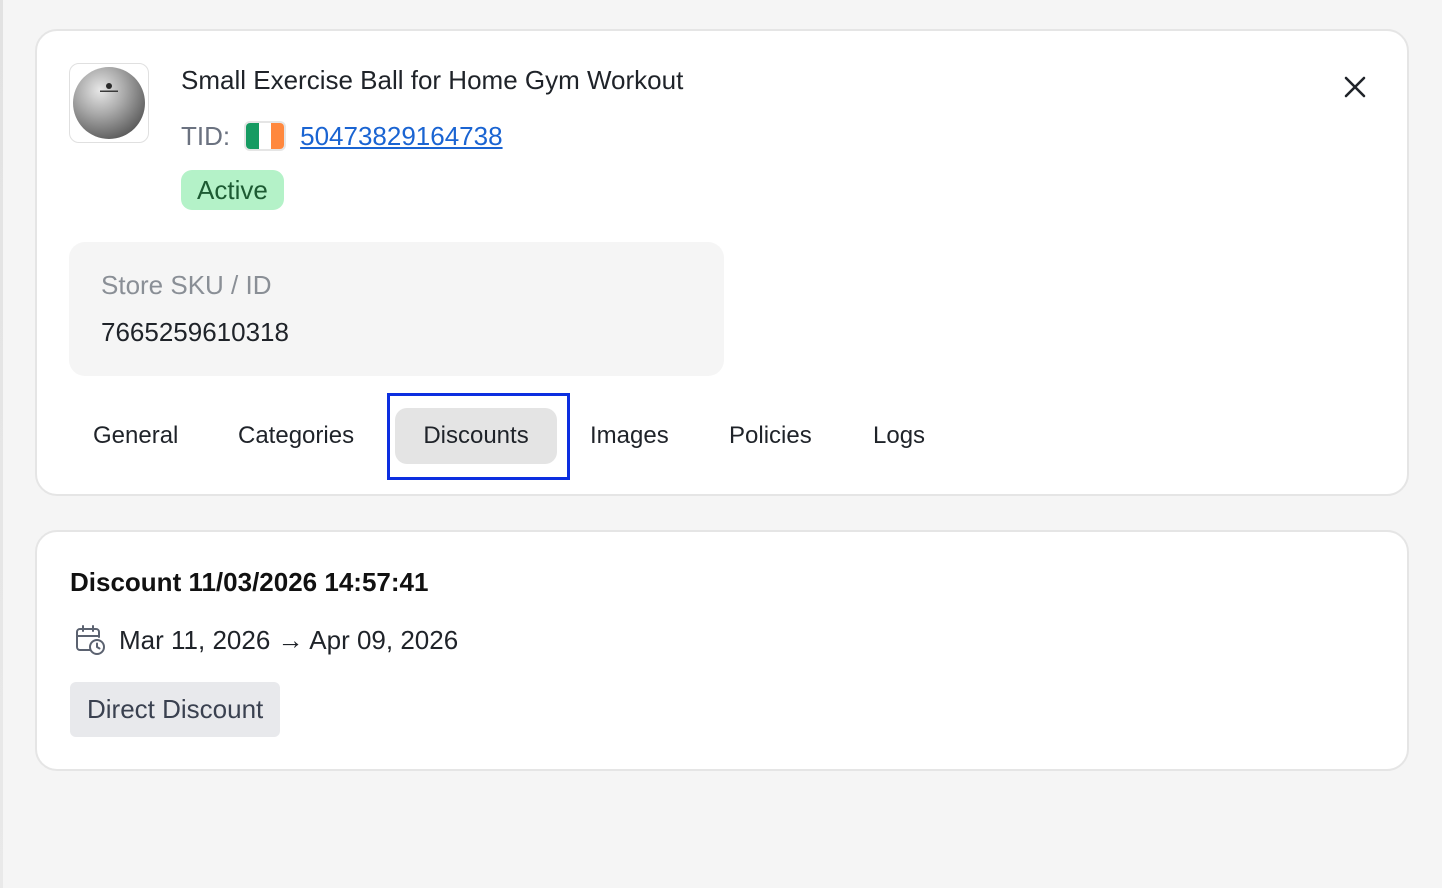 Image resolution: width=1442 pixels, height=888 pixels. Describe the element at coordinates (432, 80) in the screenshot. I see `product-title: Small Exercise Ball for Home Gym Workout` at that location.